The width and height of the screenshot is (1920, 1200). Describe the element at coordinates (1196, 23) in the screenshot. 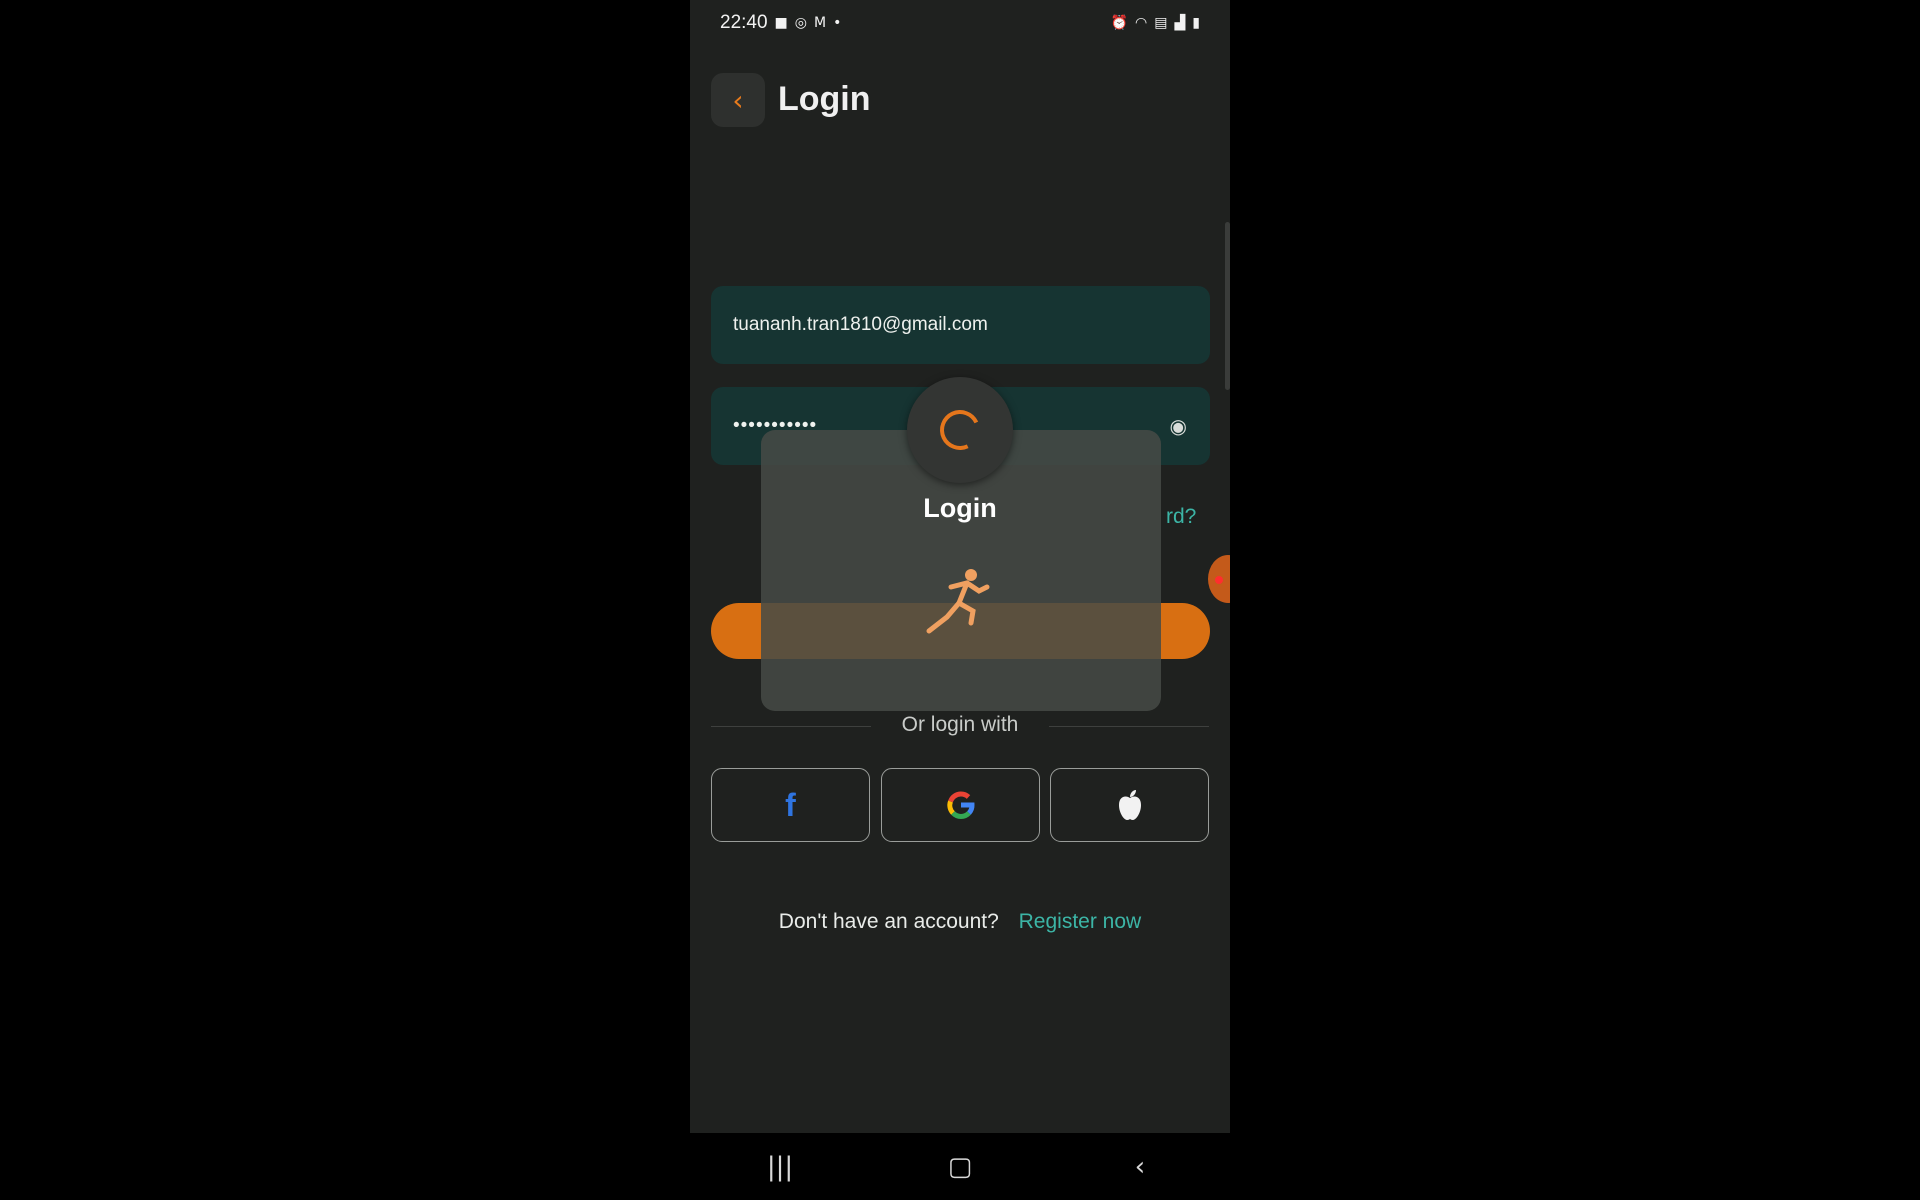

I see `battery-icon: ▮` at that location.